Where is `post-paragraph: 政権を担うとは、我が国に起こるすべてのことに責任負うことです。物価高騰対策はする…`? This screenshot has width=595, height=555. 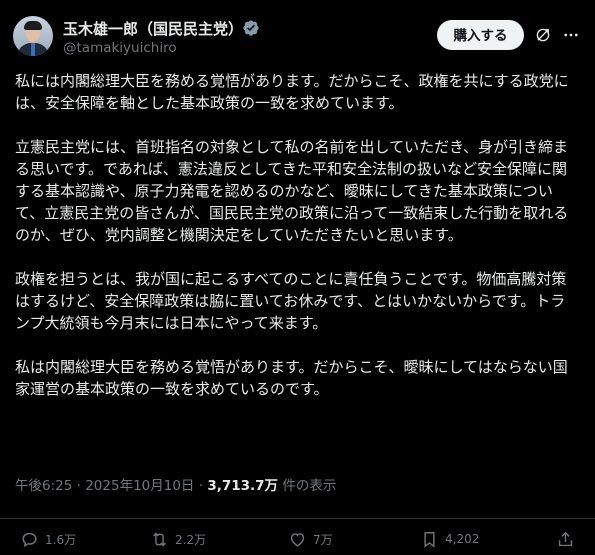
post-paragraph: 政権を担うとは、我が国に起こるすべてのことに責任負うことです。物価高騰対策はする… is located at coordinates (291, 301).